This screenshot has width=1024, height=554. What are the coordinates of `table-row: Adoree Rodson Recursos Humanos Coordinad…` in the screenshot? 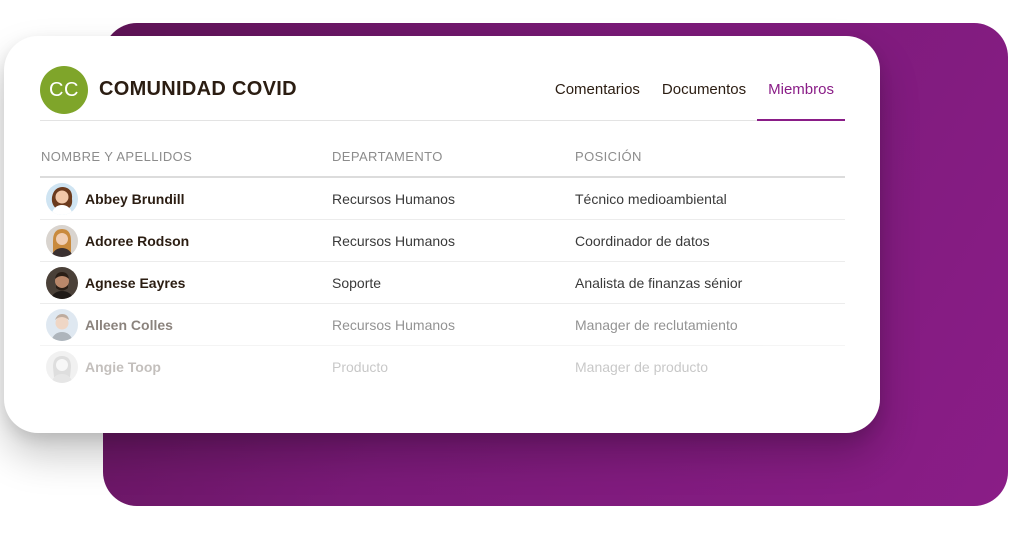 It's located at (442, 241).